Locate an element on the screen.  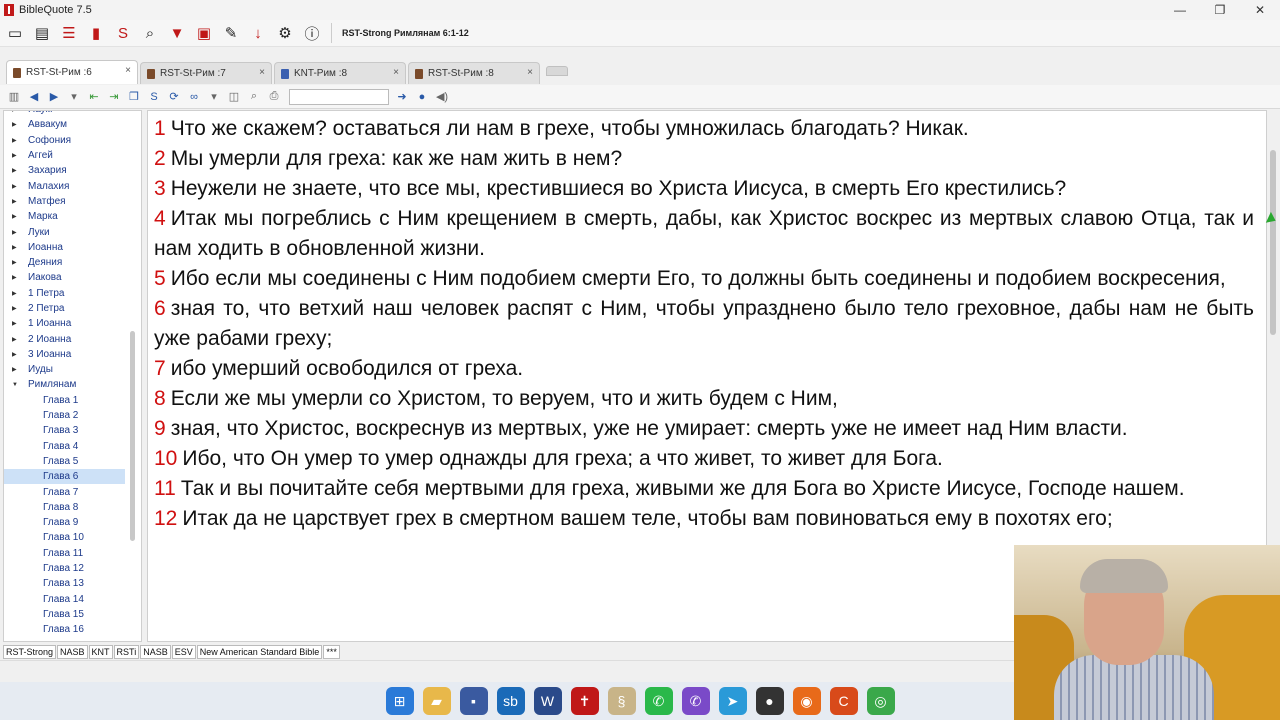
strong-numbers-icon: S is located at coordinates (154, 97).